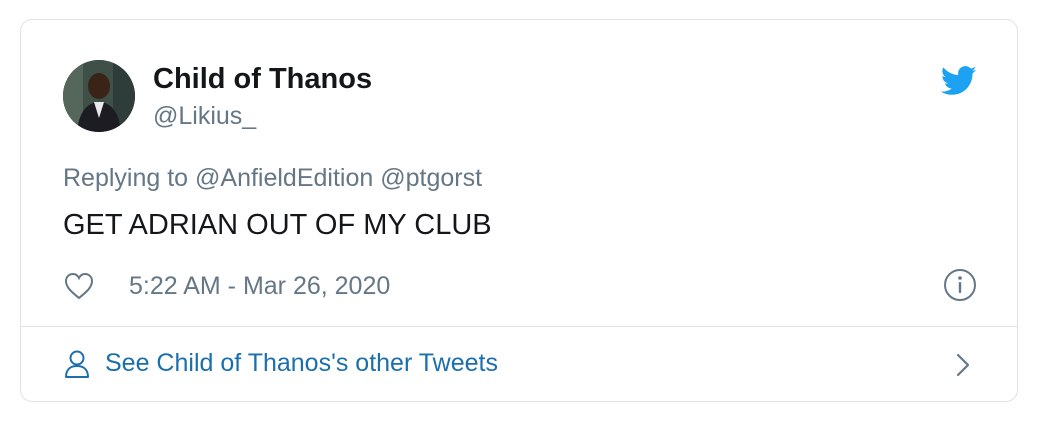  Describe the element at coordinates (277, 225) in the screenshot. I see `tweet-text: GET ADRIAN OUT OF MY CLUB` at that location.